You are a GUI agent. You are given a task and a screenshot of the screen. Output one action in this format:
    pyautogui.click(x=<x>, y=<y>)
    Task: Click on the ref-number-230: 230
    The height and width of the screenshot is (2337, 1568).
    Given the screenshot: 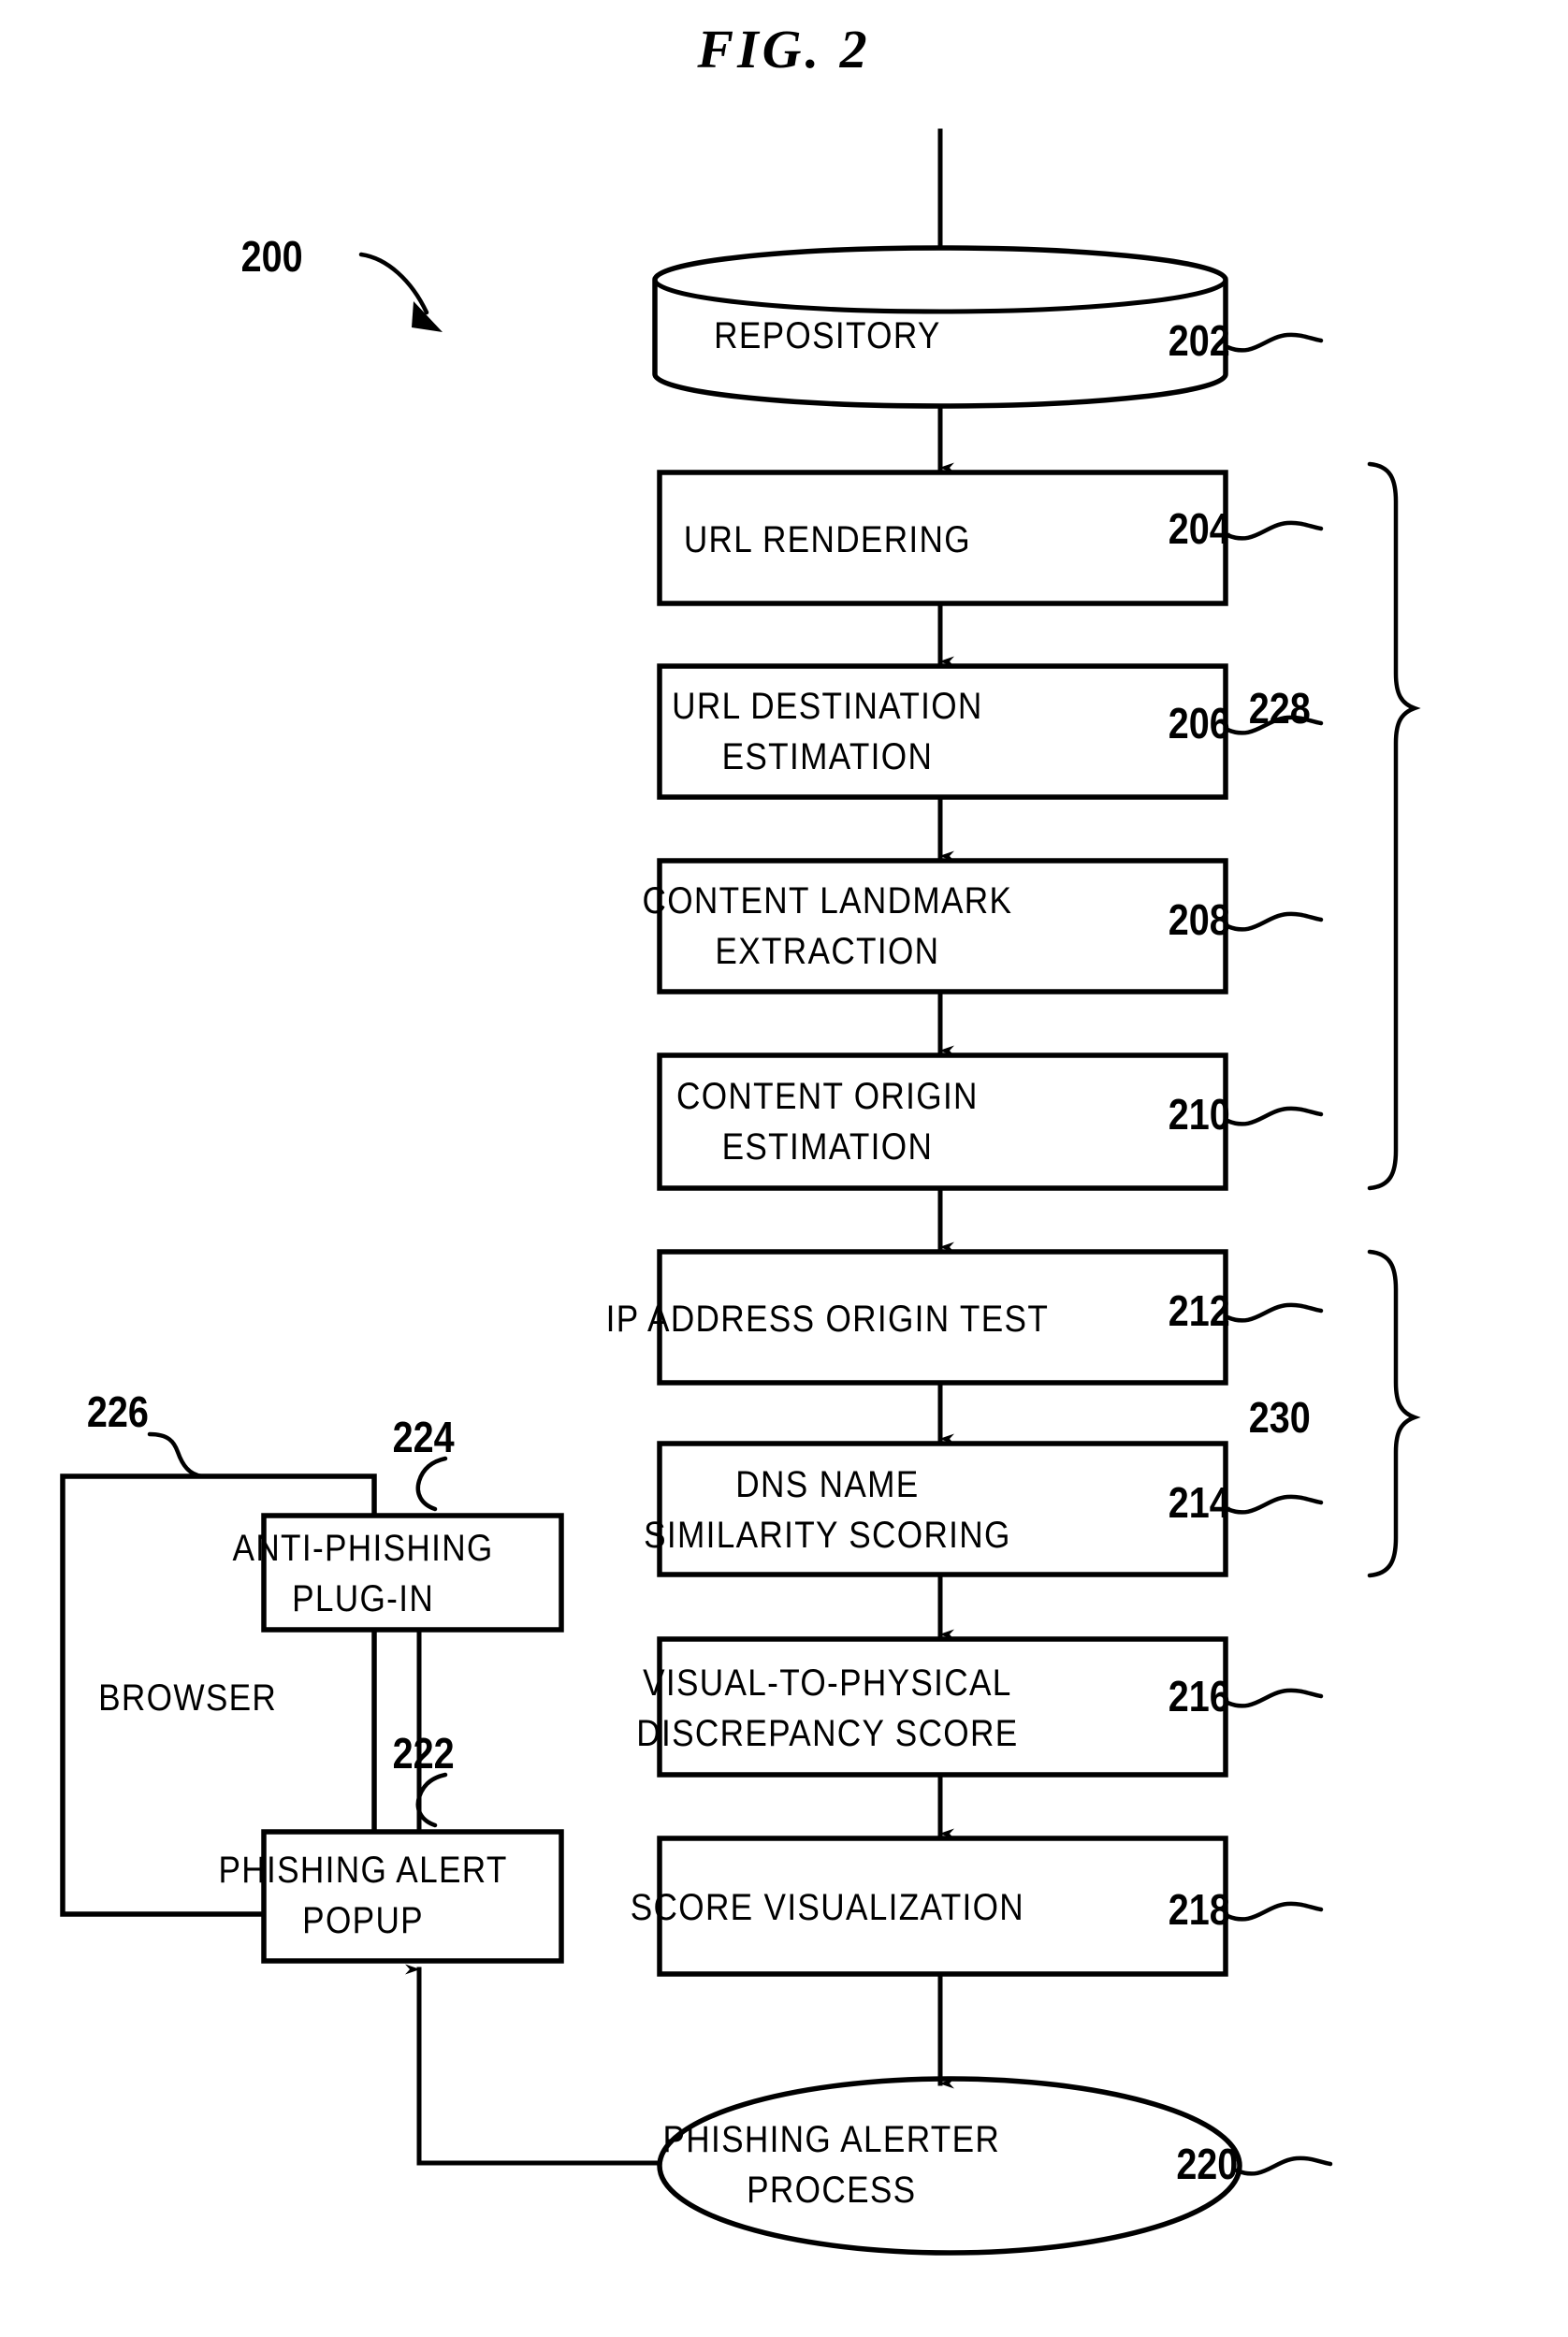 What is the action you would take?
    pyautogui.click(x=1280, y=1418)
    